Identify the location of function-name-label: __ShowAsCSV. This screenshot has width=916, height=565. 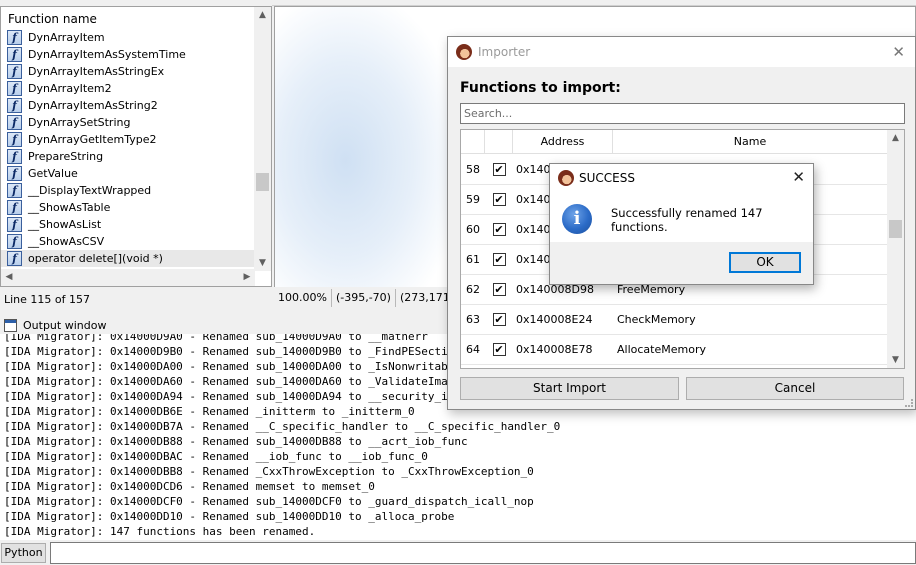
(66, 241).